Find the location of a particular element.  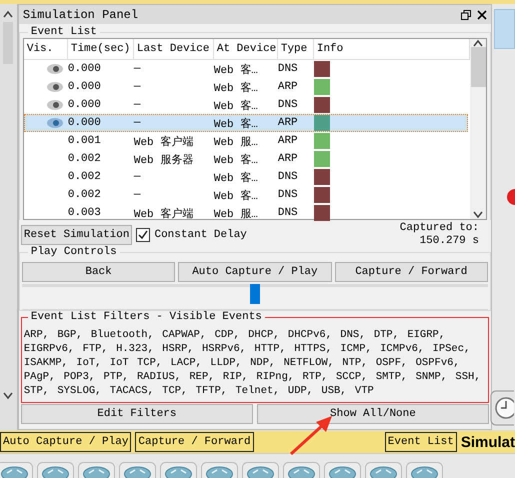

group-title: Play Controls is located at coordinates (74, 252).